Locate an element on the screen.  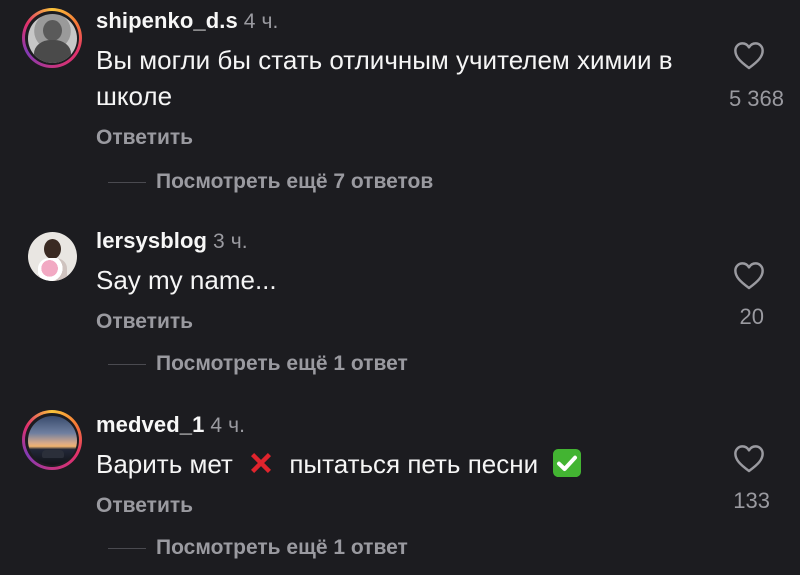
like-count: 5 368 is located at coordinates (756, 98).